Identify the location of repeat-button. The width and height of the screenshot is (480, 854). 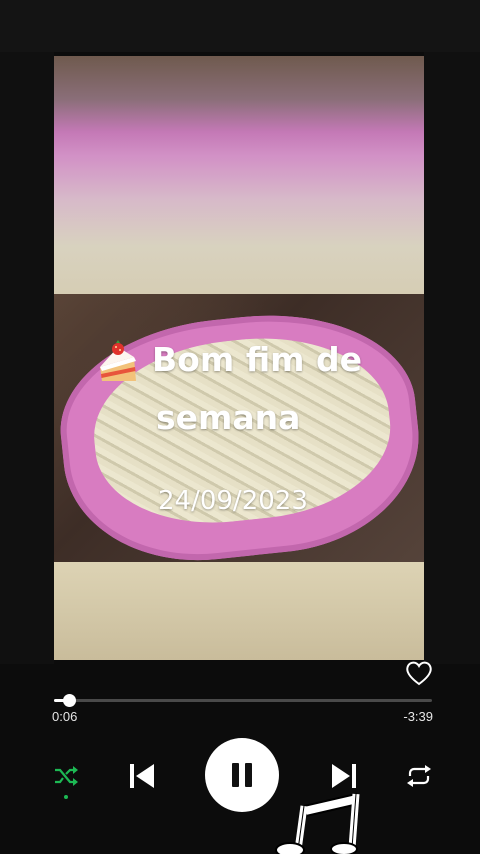
(419, 776).